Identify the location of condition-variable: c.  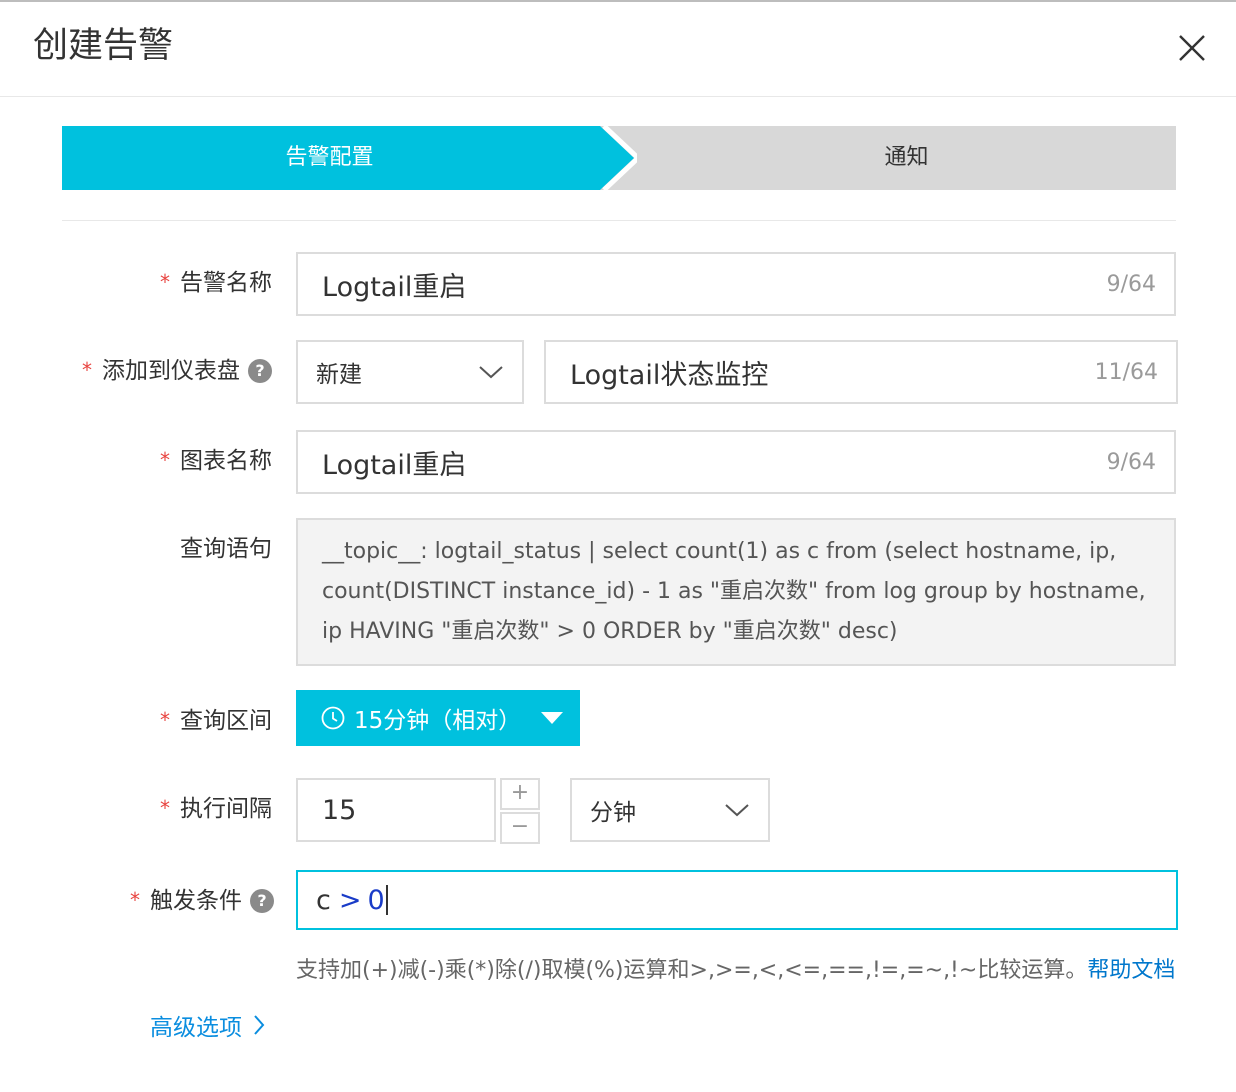
(323, 900).